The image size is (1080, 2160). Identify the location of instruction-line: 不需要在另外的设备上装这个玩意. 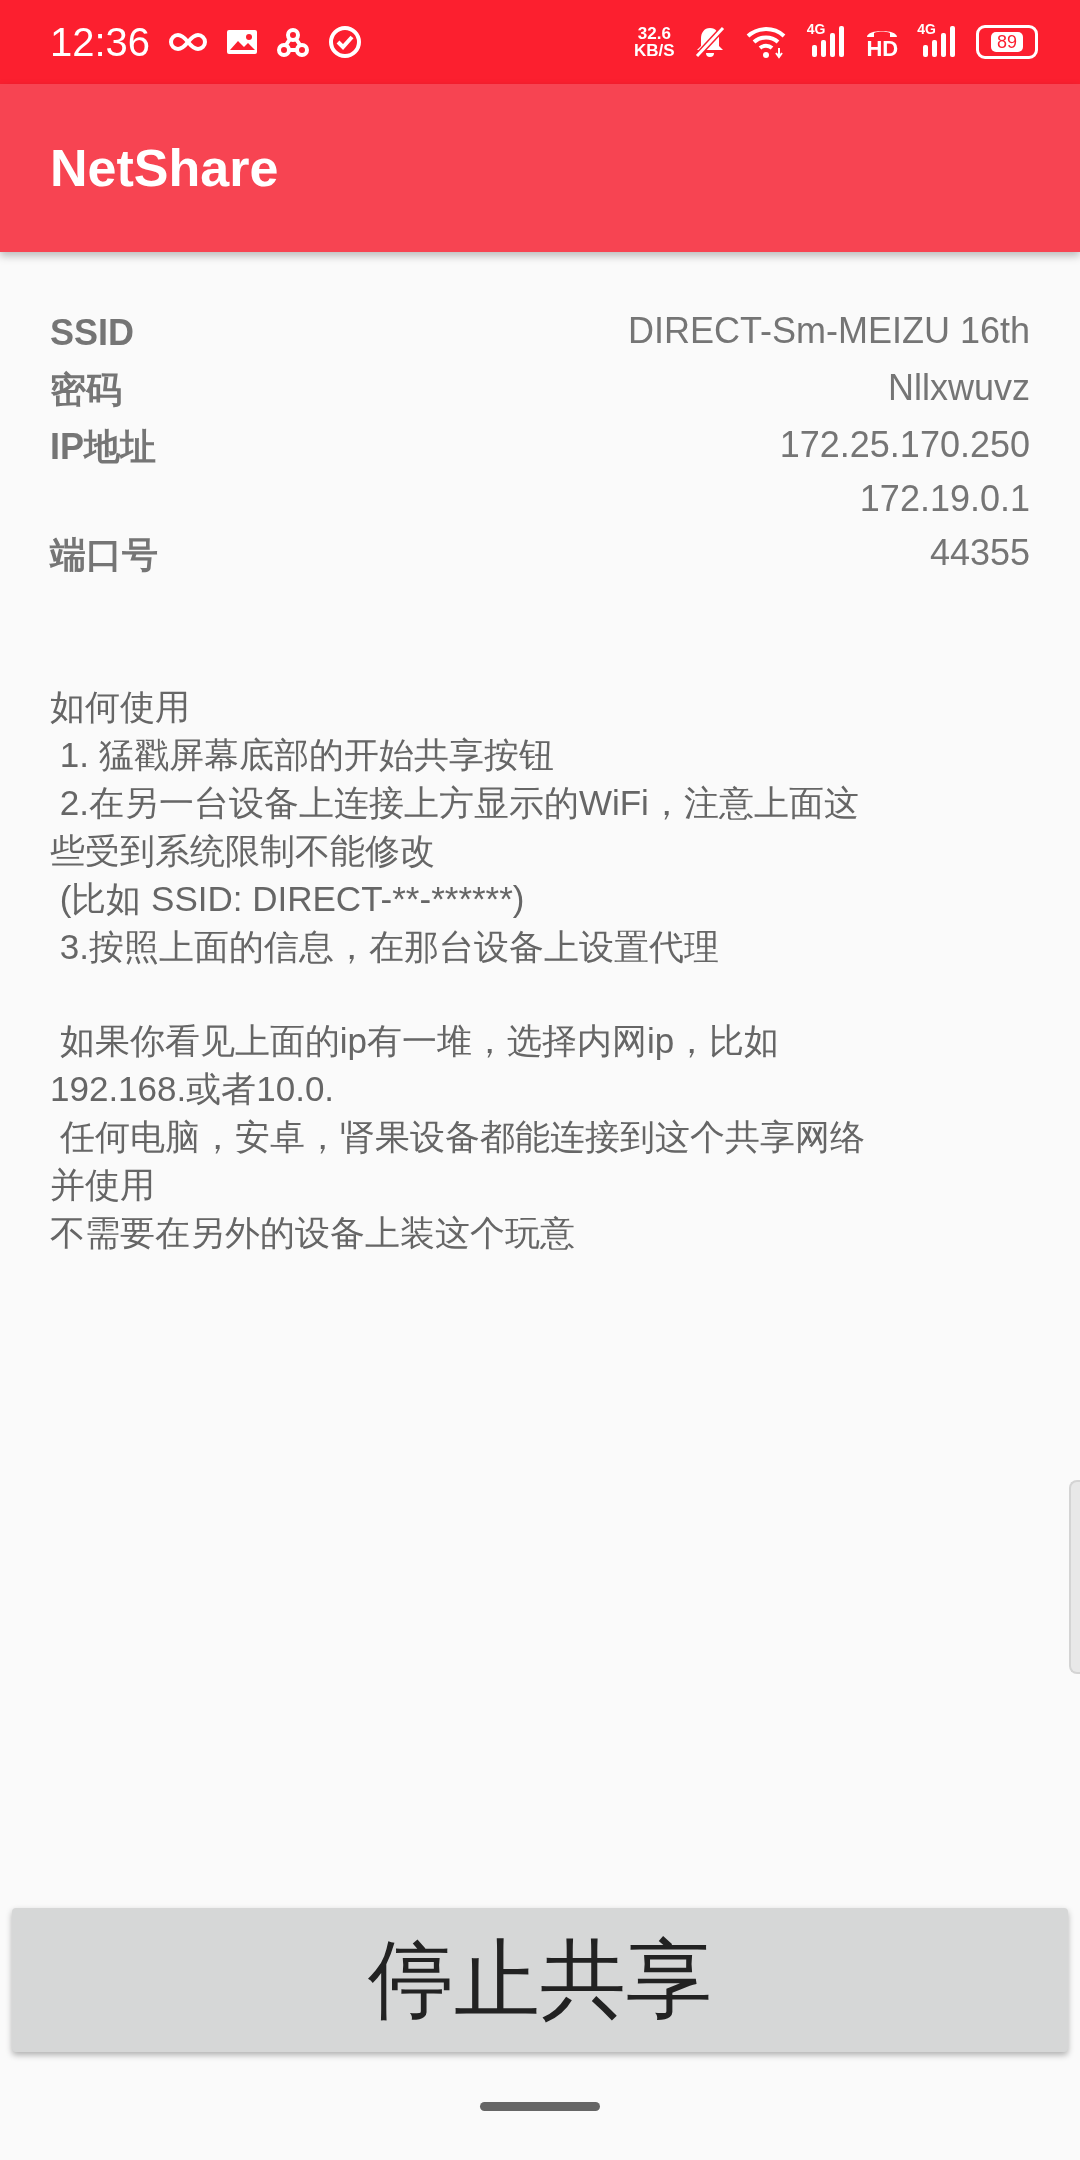
(313, 1233).